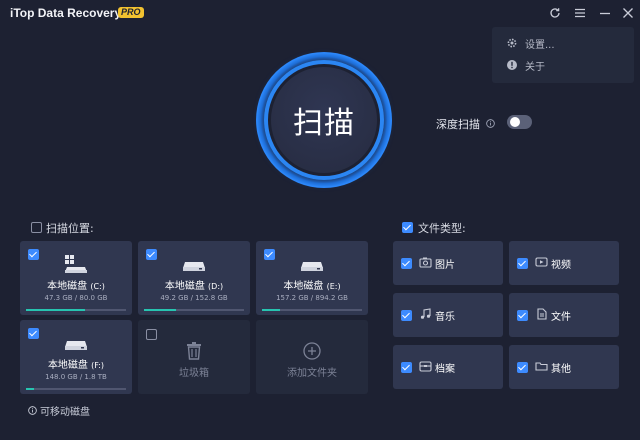 The image size is (640, 440). What do you see at coordinates (542, 314) in the screenshot?
I see `document-icon` at bounding box center [542, 314].